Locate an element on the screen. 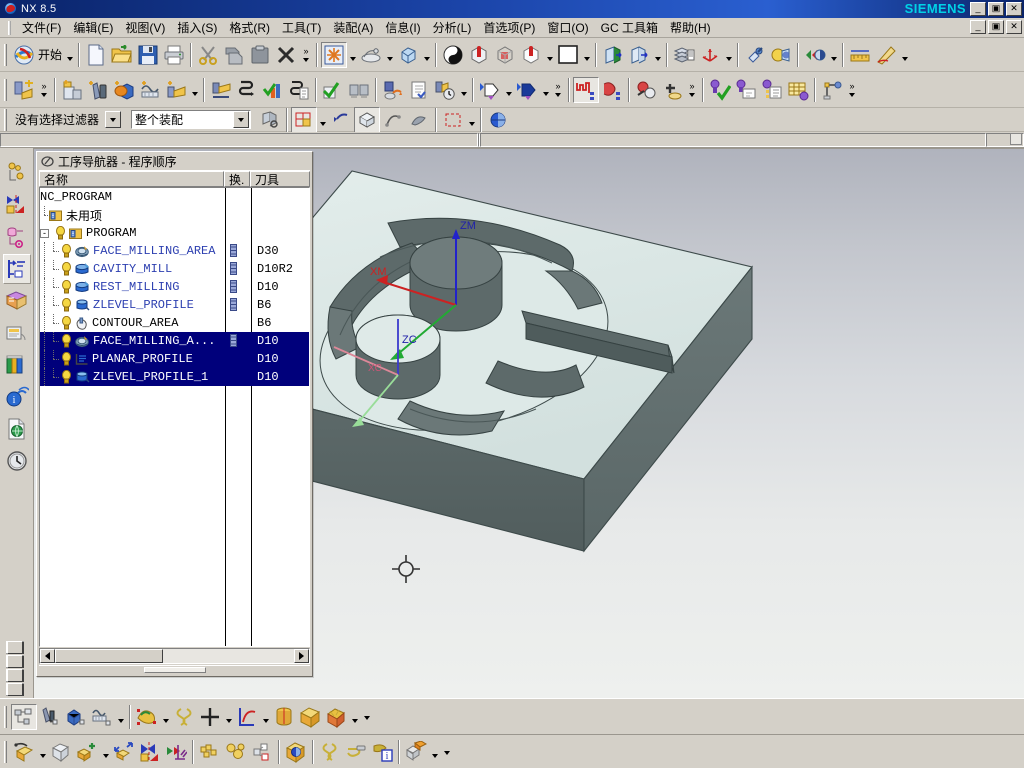 The image size is (1024, 768). menu-item-7: 信息(I) is located at coordinates (402, 27).